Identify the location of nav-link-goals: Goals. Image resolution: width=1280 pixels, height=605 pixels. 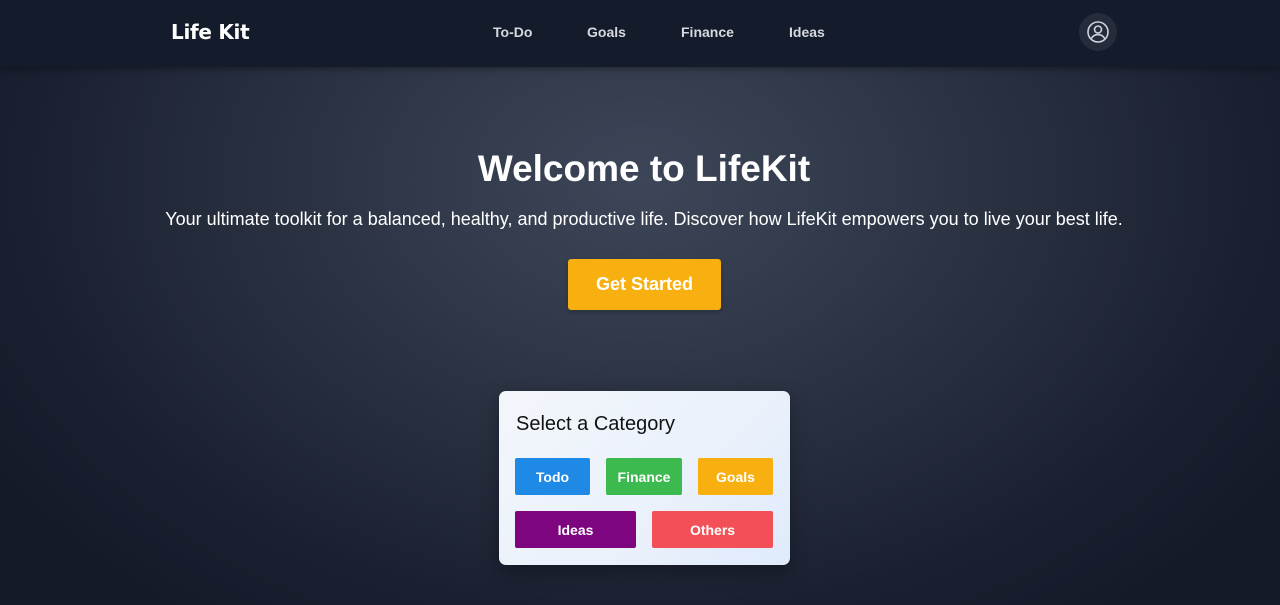
(606, 32).